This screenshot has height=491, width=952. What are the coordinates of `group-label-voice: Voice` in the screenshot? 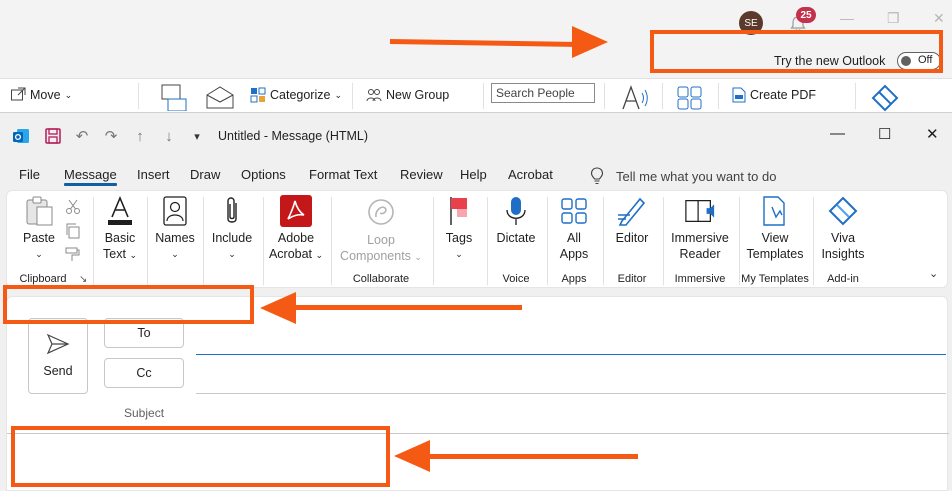 It's located at (516, 279).